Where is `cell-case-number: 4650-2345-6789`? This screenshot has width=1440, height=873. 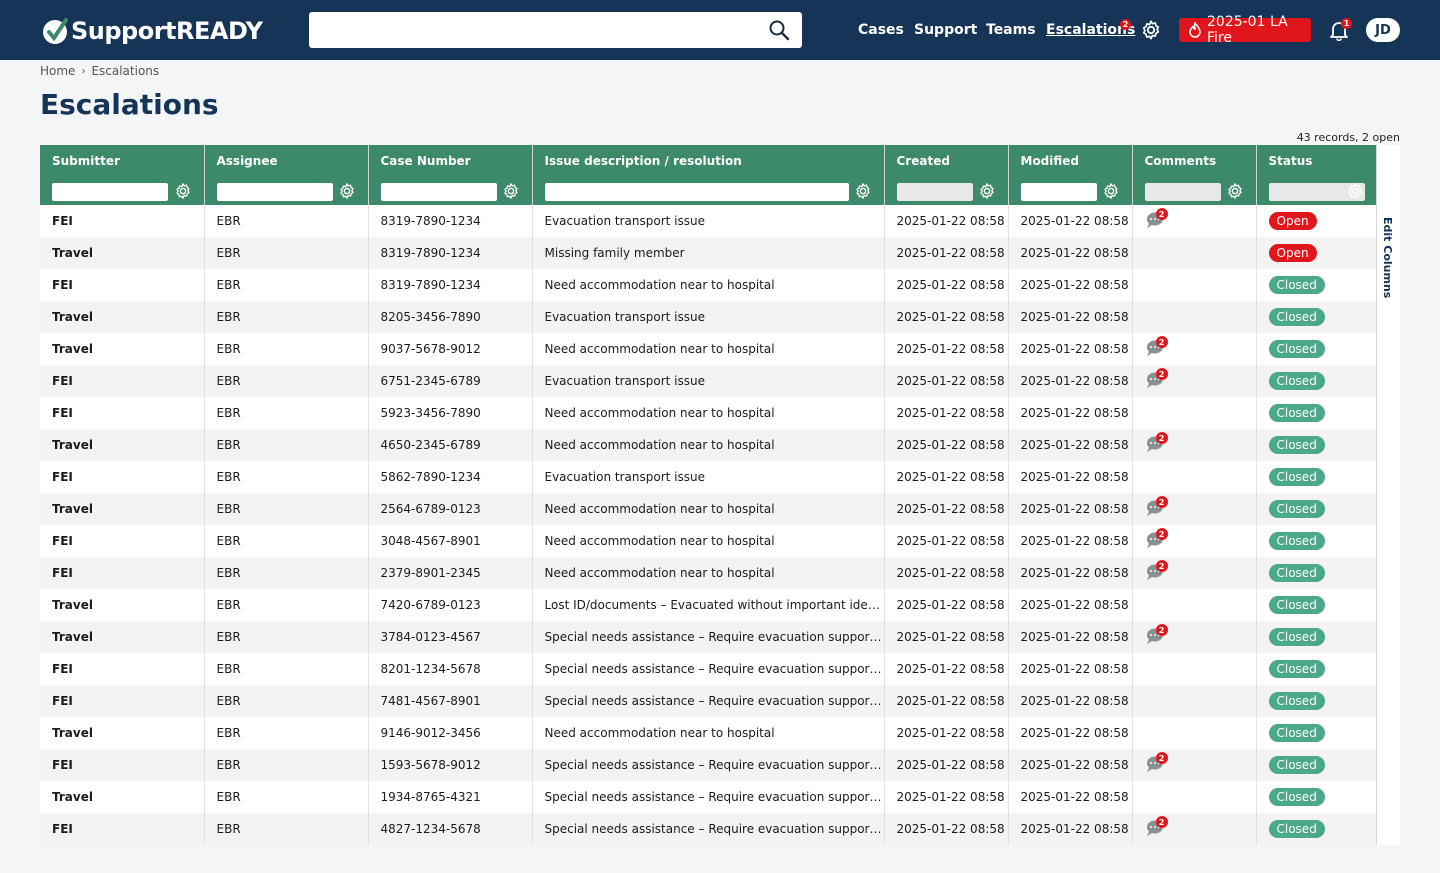 cell-case-number: 4650-2345-6789 is located at coordinates (450, 445).